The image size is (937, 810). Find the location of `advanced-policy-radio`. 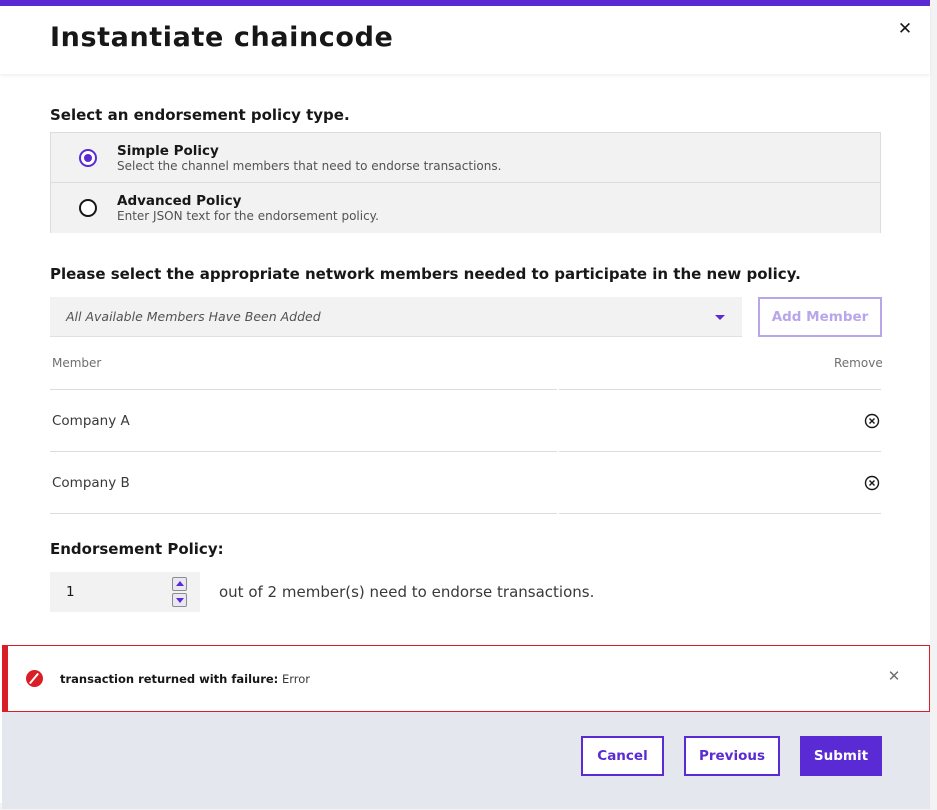

advanced-policy-radio is located at coordinates (88, 208).